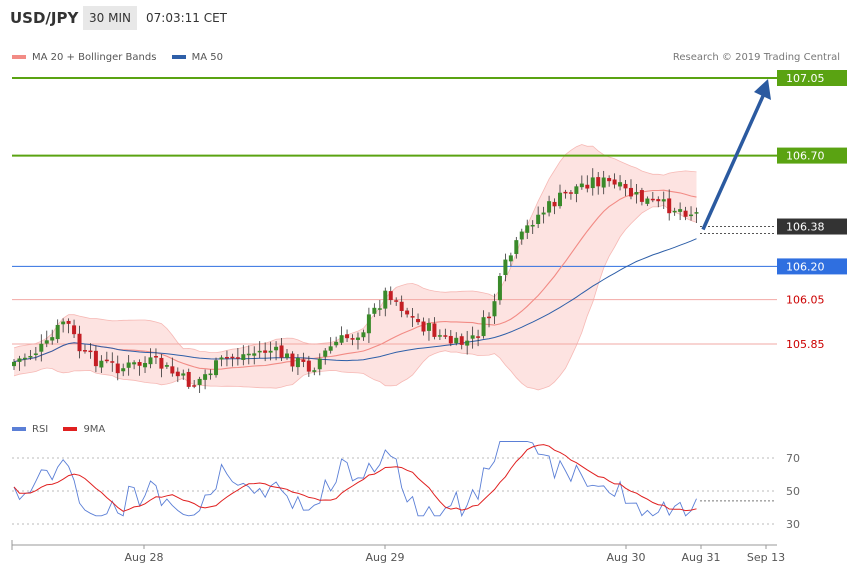 The height and width of the screenshot is (576, 850). Describe the element at coordinates (144, 557) in the screenshot. I see `x-tick-label: Aug 28` at that location.